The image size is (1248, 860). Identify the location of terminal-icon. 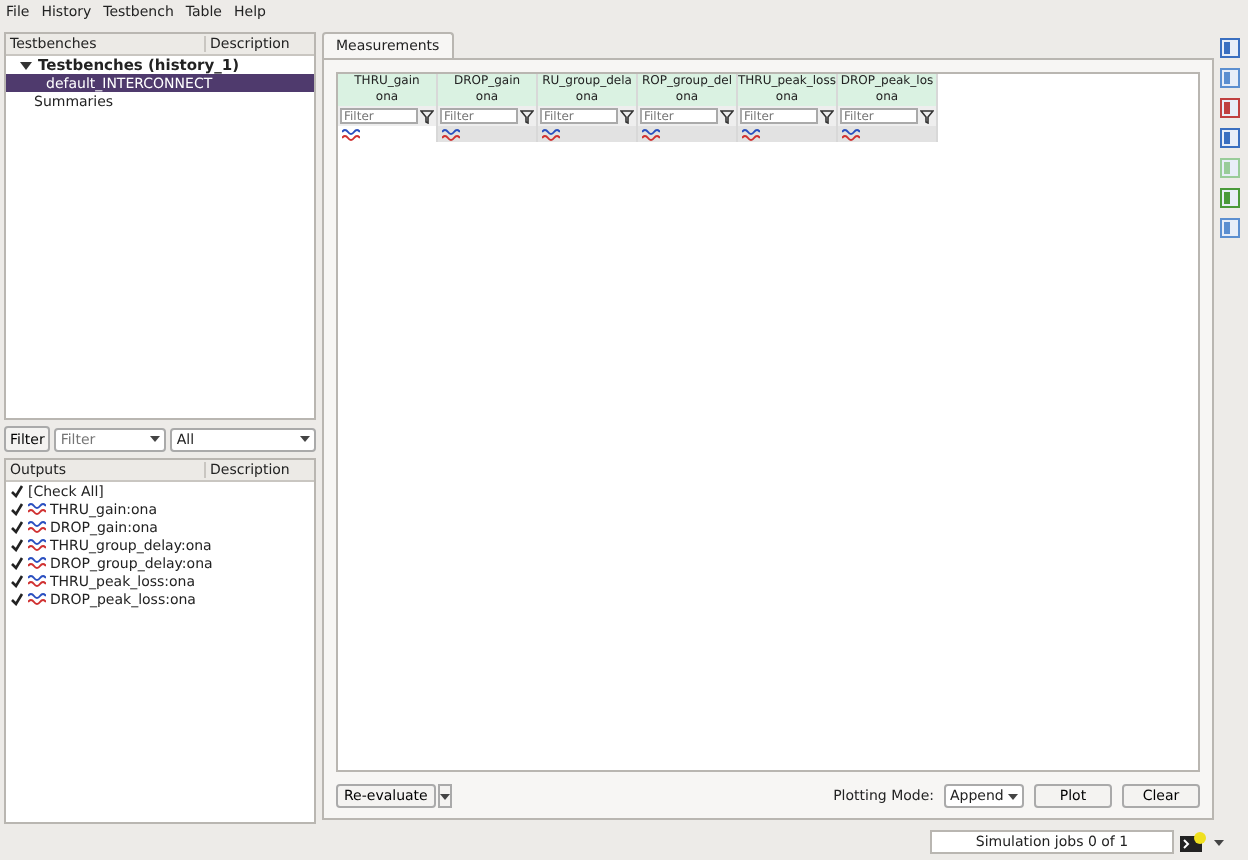
(1194, 842).